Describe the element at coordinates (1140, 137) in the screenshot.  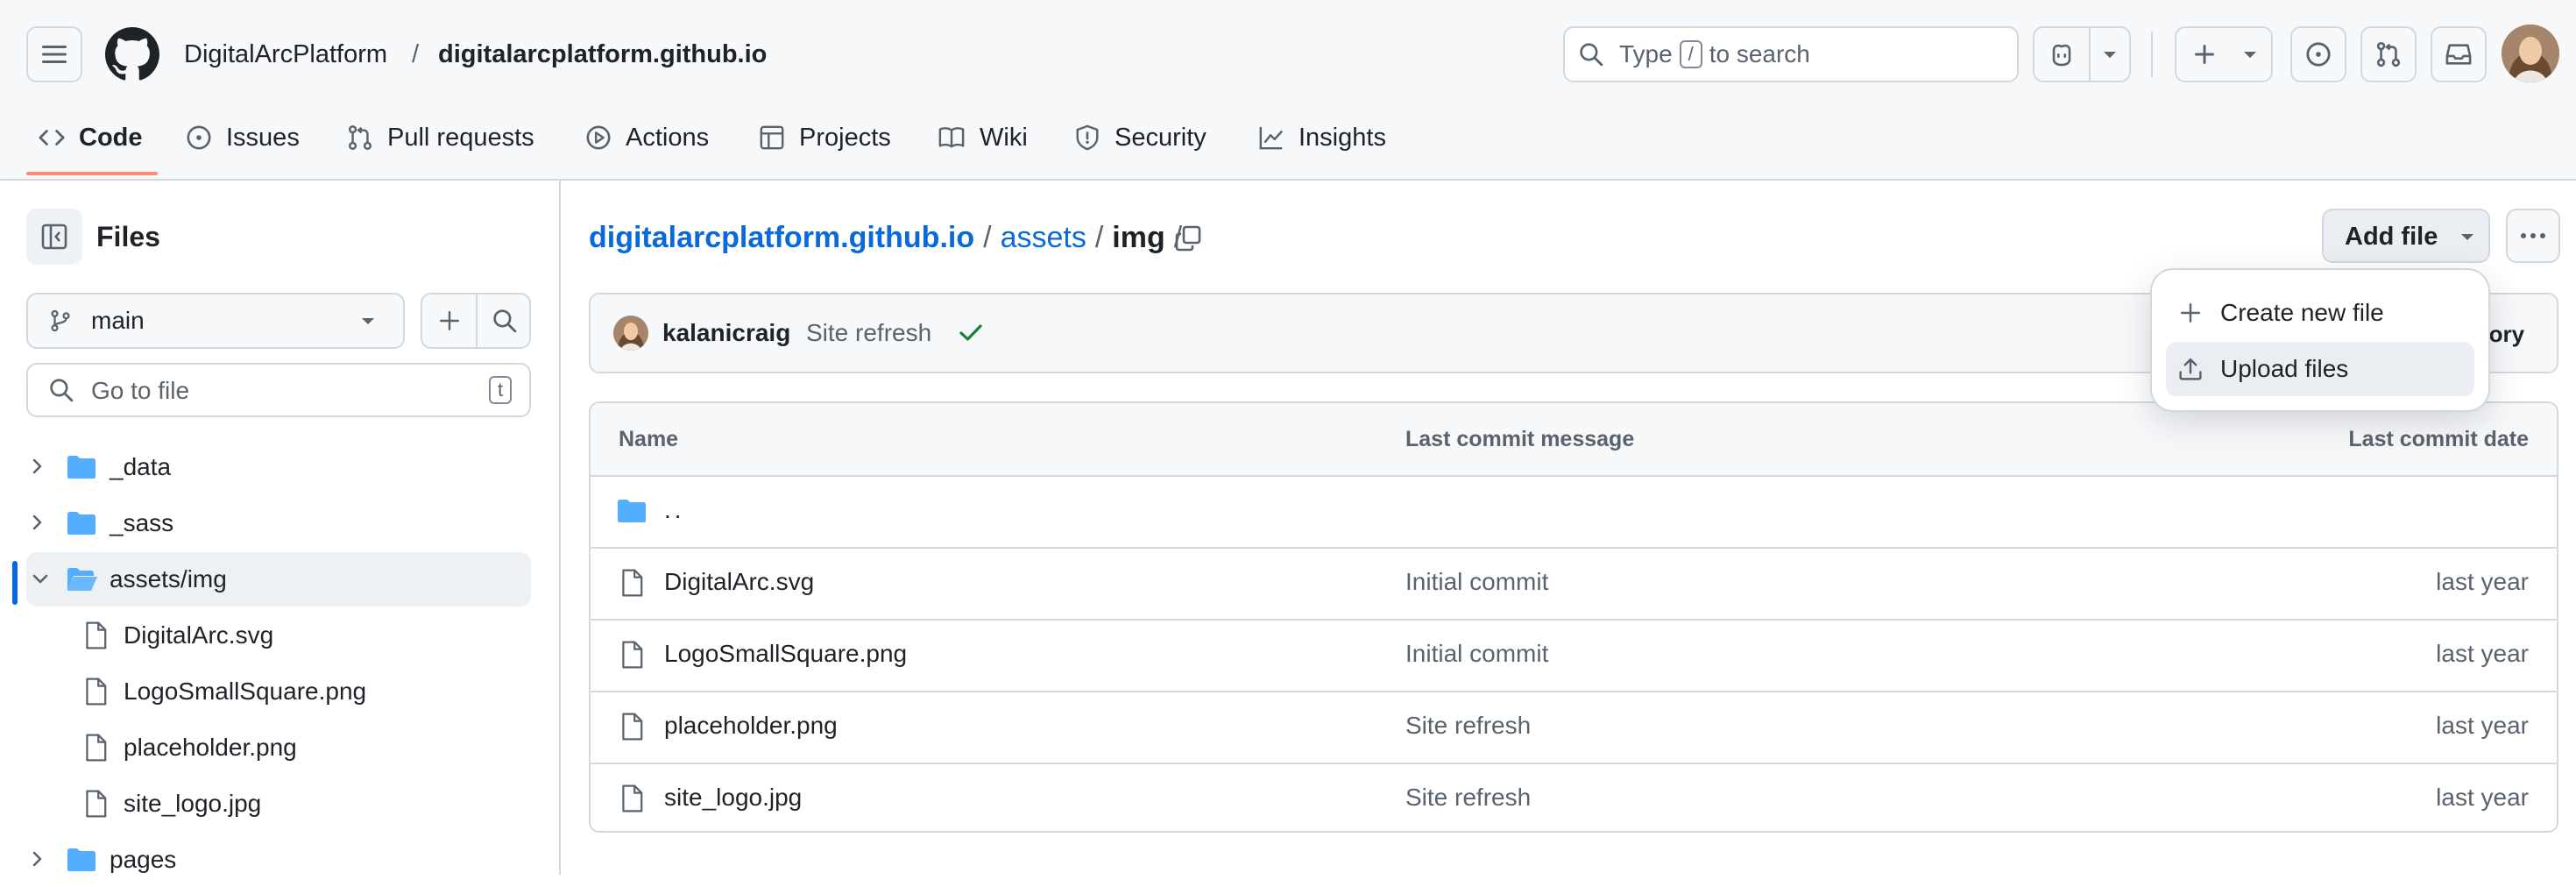
I see `tab-security: Security` at that location.